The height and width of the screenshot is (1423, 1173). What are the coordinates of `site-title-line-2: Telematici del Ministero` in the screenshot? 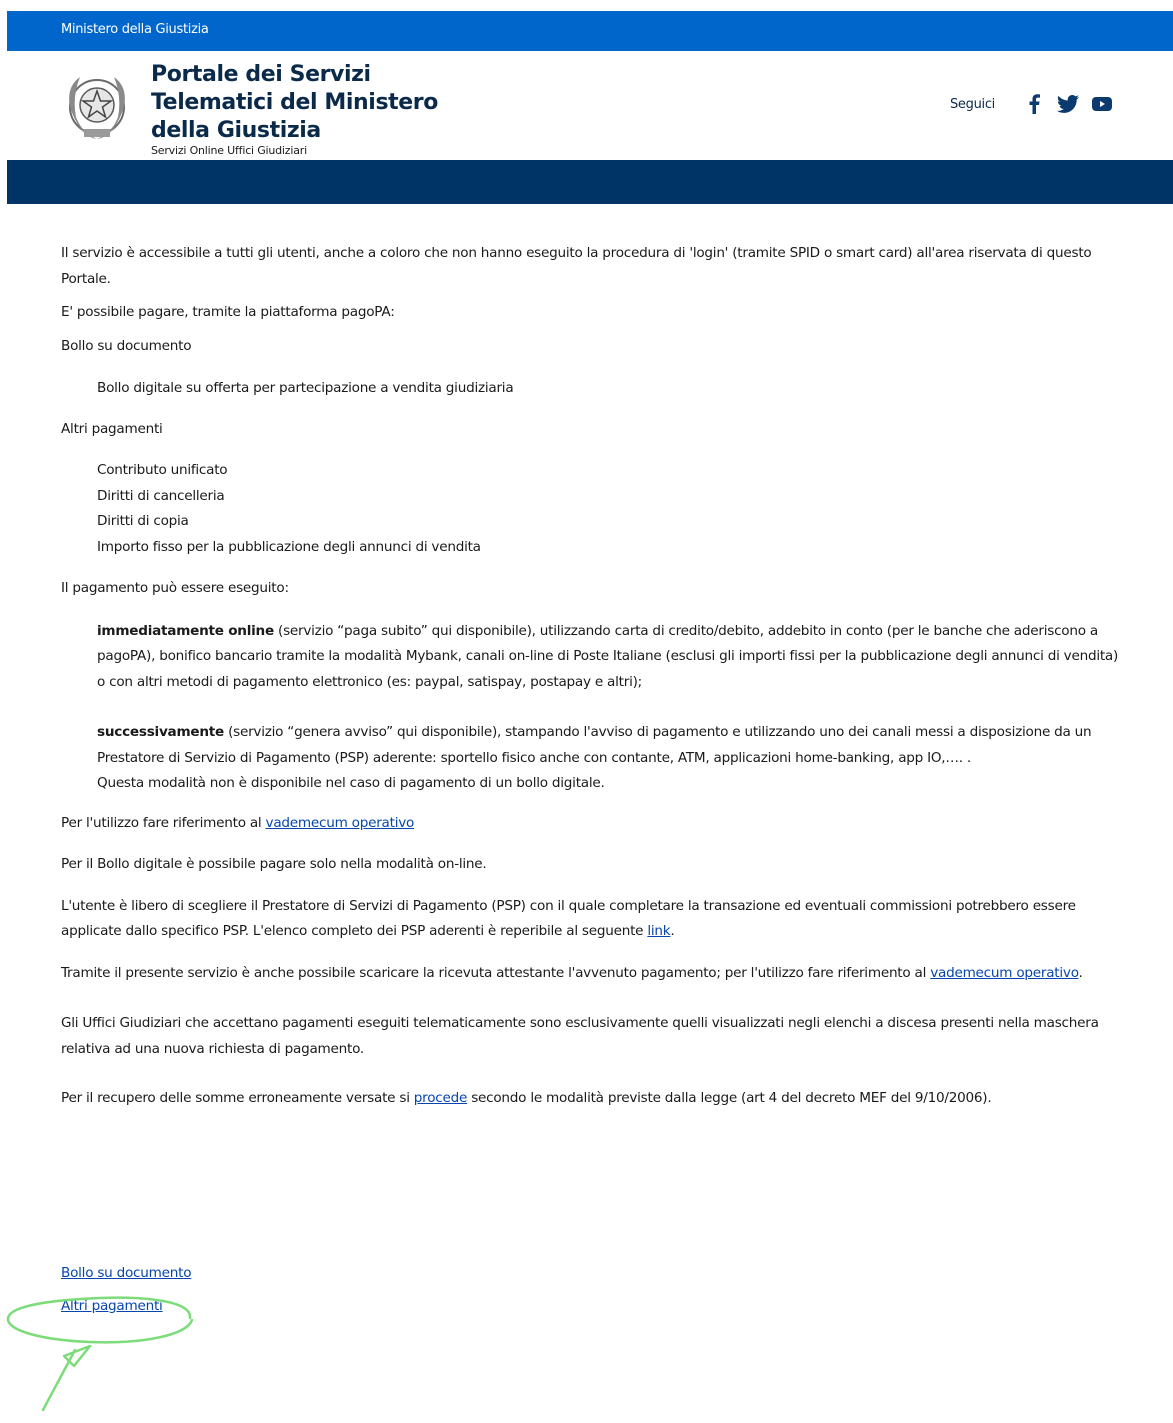 It's located at (294, 102).